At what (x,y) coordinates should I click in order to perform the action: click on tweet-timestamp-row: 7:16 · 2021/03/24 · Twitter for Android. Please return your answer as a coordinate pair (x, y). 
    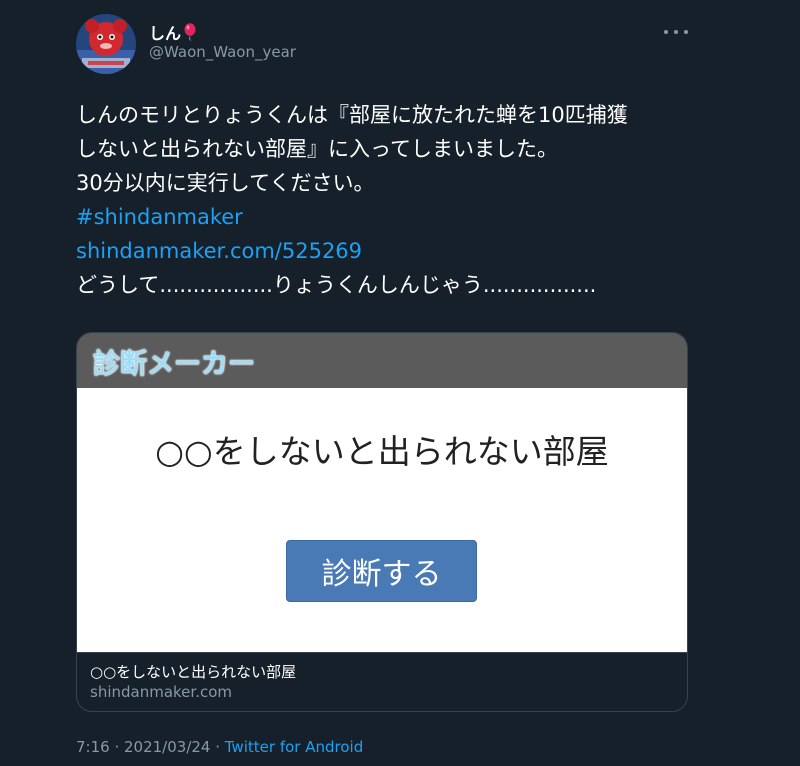
    Looking at the image, I should click on (219, 747).